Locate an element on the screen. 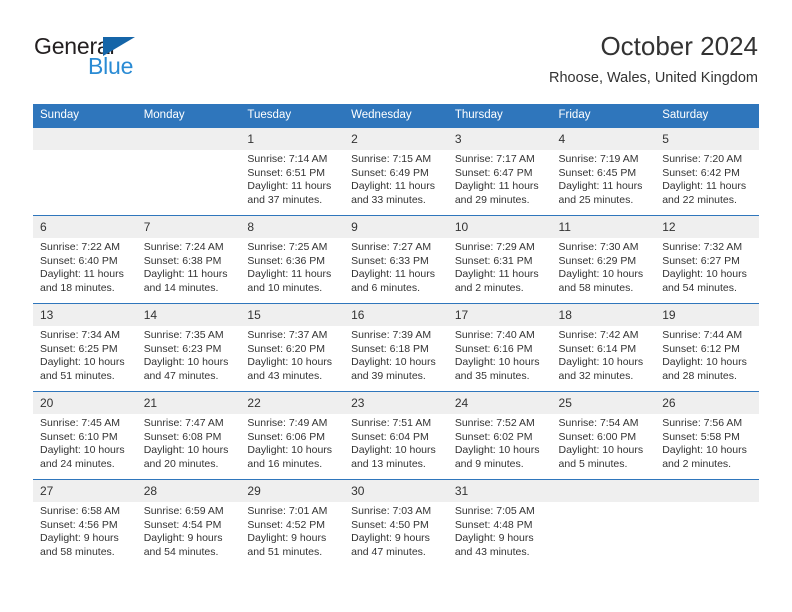 The image size is (792, 612). daylight-text: Daylight: 11 hours and 14 minutes. is located at coordinates (185, 281).